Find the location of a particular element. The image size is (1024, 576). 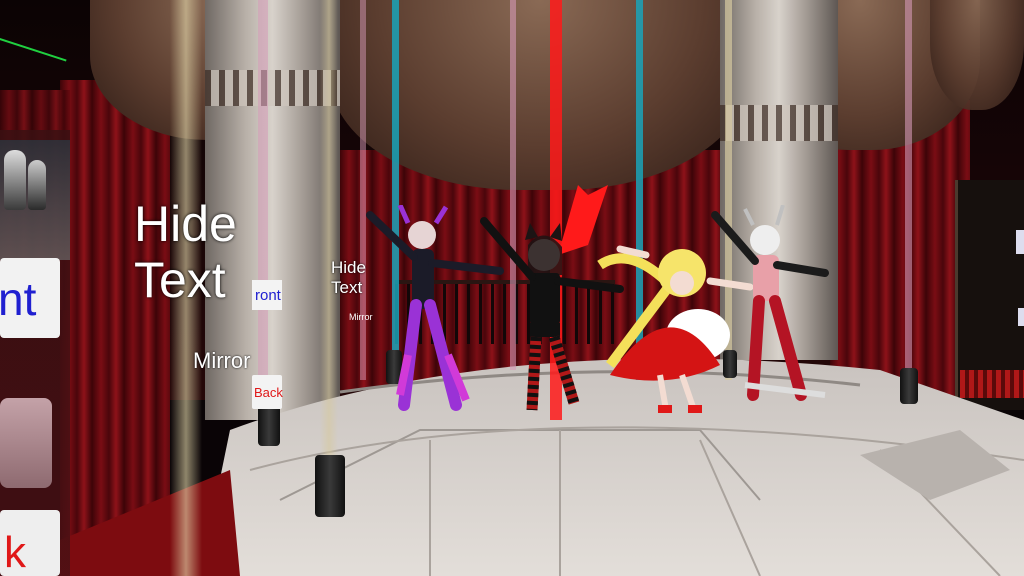

stage-lamp-right is located at coordinates (909, 386).